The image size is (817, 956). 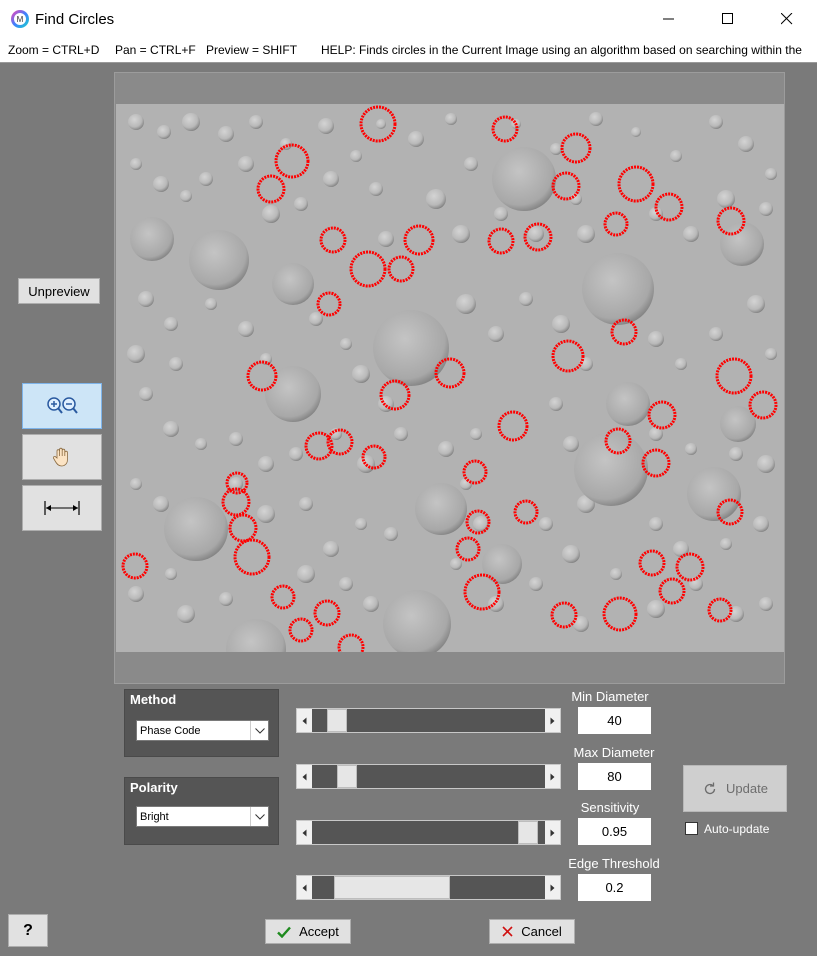 What do you see at coordinates (614, 887) in the screenshot?
I see `edge-threshold-field: 0.2` at bounding box center [614, 887].